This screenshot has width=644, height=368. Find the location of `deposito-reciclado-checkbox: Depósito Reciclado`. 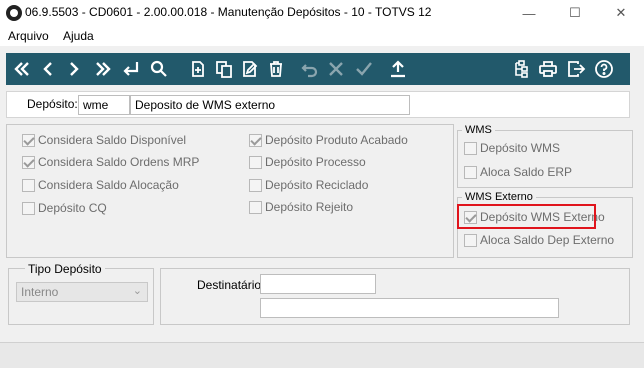

deposito-reciclado-checkbox: Depósito Reciclado is located at coordinates (308, 185).